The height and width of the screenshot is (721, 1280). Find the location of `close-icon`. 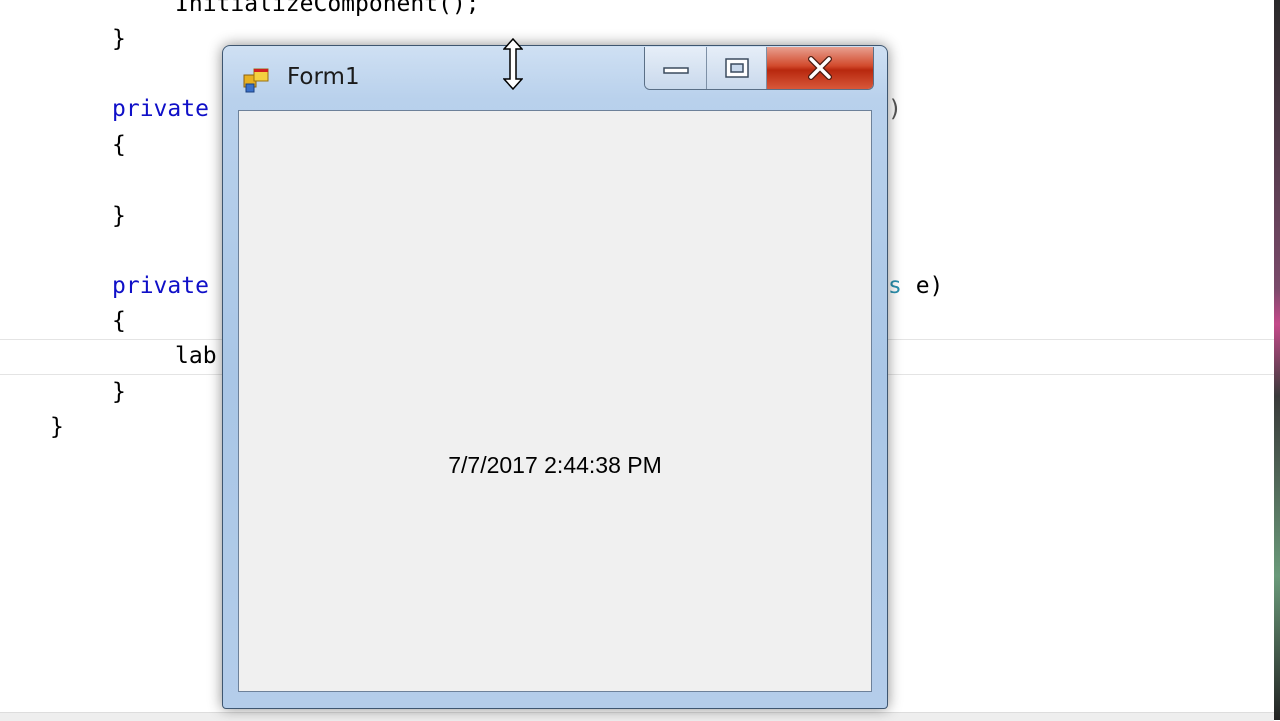

close-icon is located at coordinates (820, 68).